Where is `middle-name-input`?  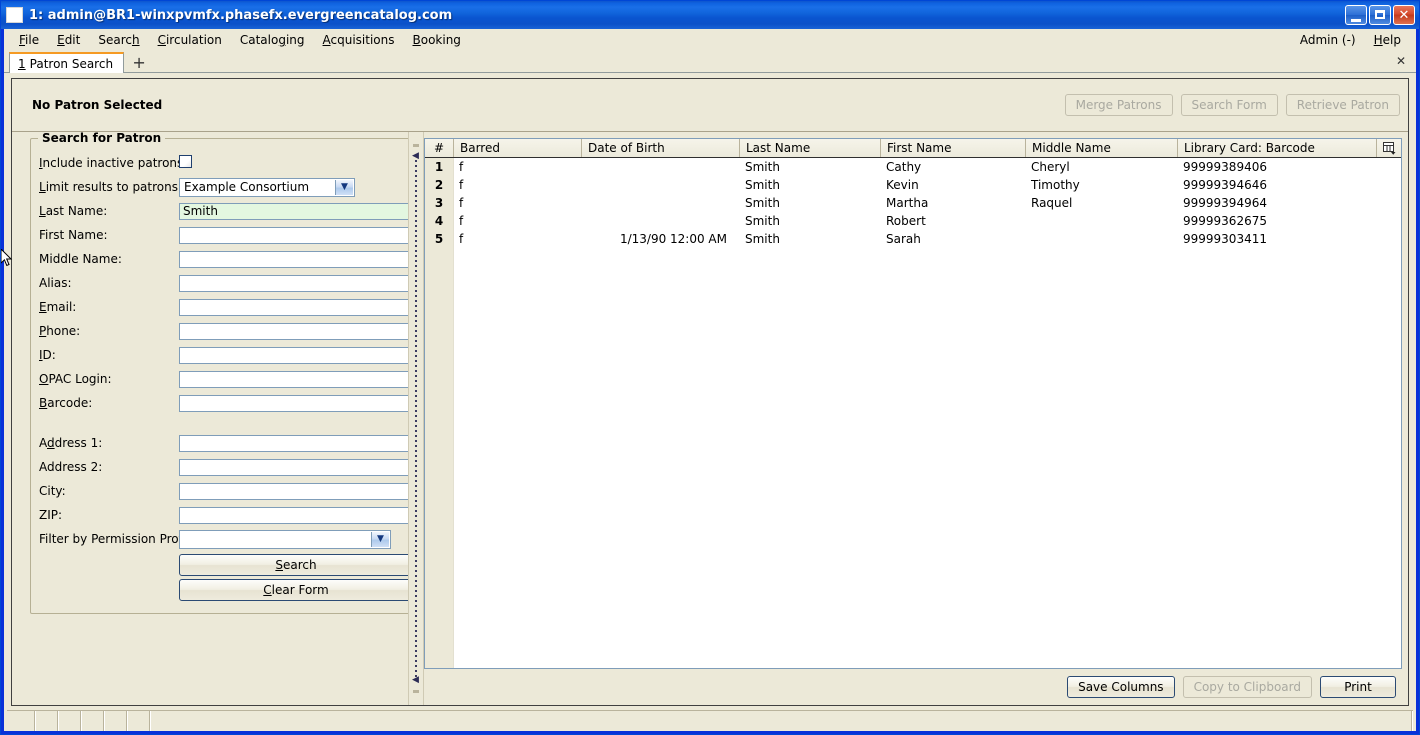
middle-name-input is located at coordinates (296, 259).